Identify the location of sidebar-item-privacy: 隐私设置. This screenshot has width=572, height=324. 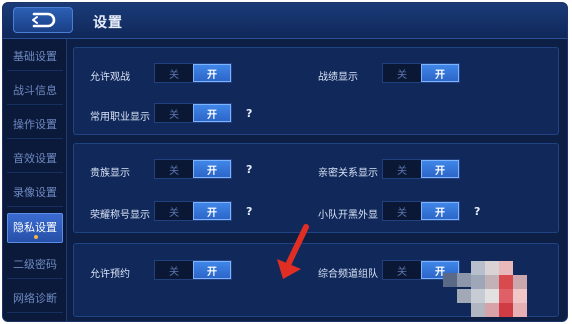
(35, 228).